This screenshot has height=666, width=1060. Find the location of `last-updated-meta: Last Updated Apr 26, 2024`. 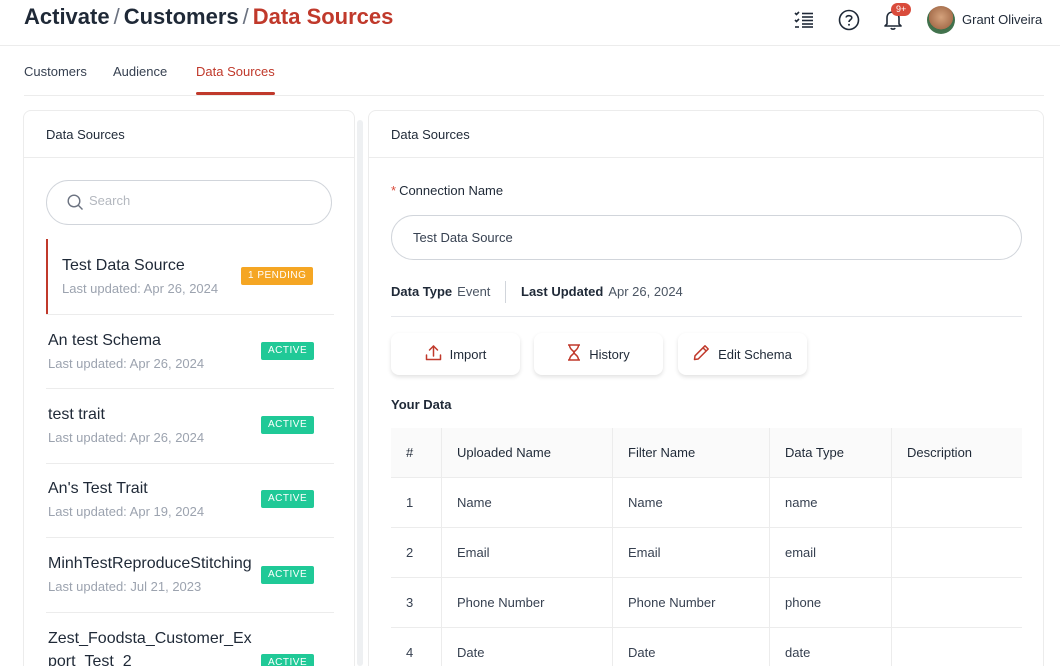

last-updated-meta: Last Updated Apr 26, 2024 is located at coordinates (602, 291).